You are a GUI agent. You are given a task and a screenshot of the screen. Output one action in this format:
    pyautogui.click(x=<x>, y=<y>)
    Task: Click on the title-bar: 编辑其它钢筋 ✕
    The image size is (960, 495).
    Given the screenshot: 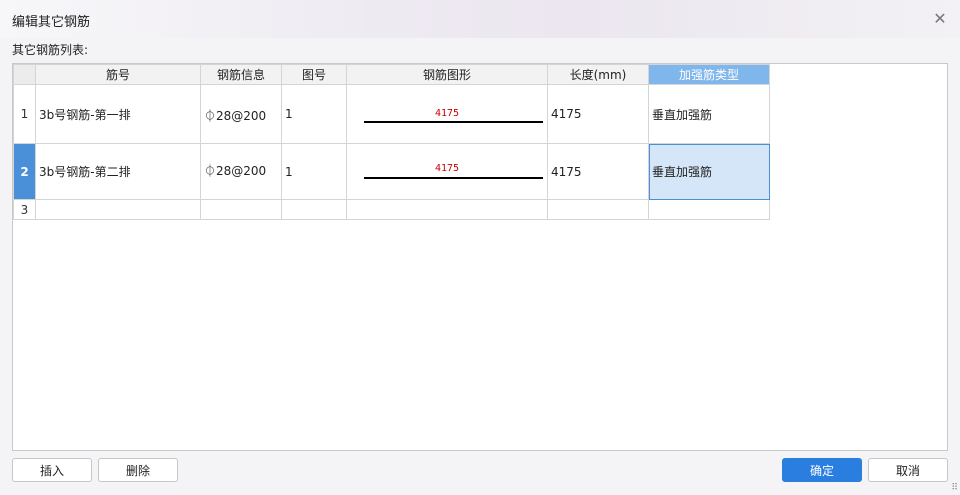 What is the action you would take?
    pyautogui.click(x=480, y=19)
    